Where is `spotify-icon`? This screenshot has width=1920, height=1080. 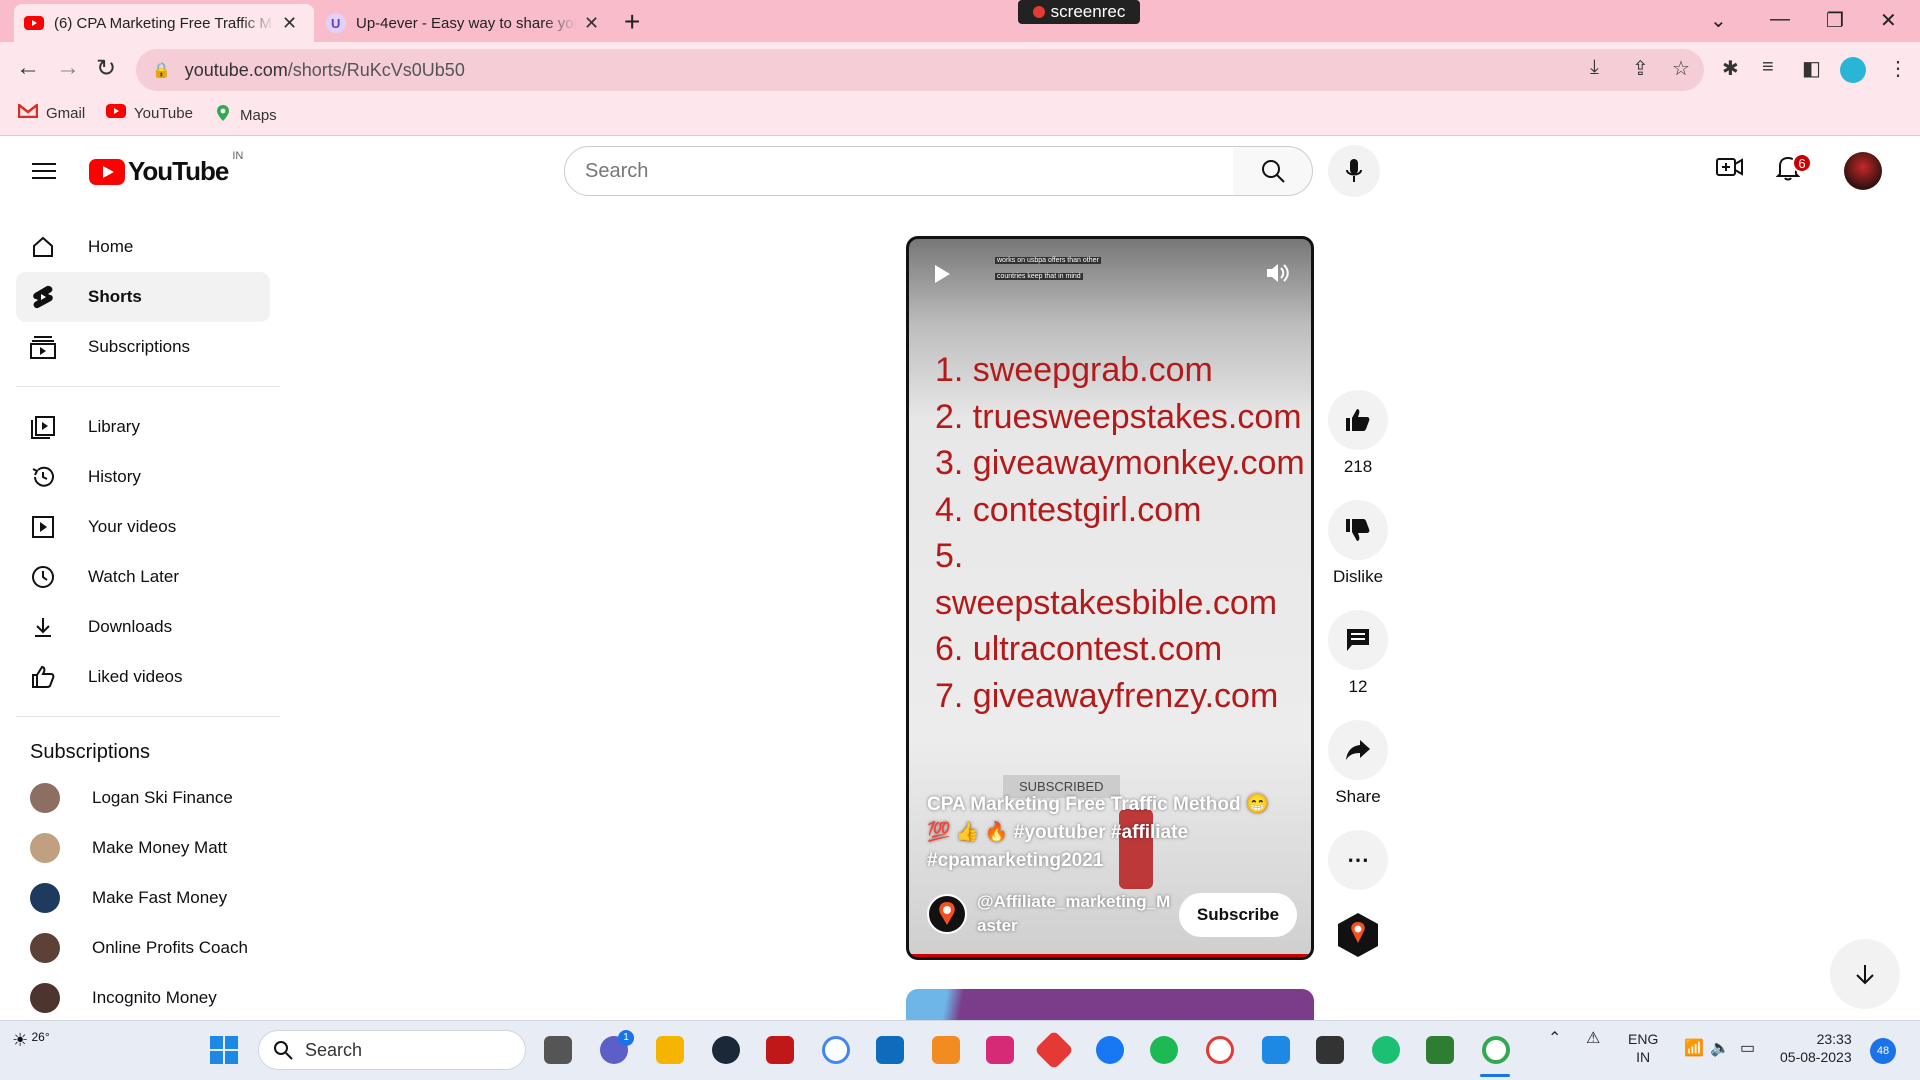
spotify-icon is located at coordinates (1164, 1050).